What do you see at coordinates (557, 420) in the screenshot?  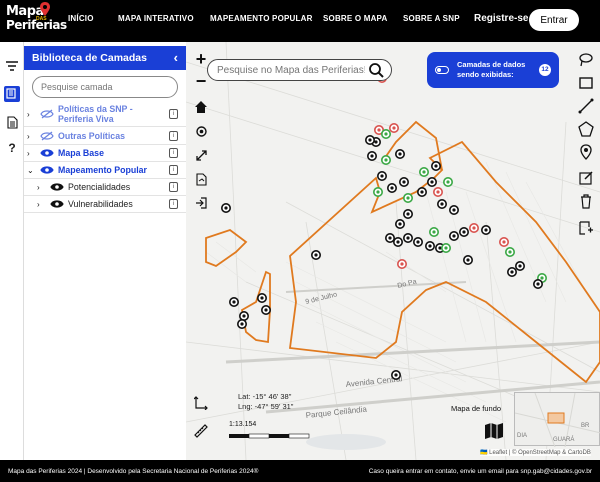 I see `minimap: DIA GUARÁ BR` at bounding box center [557, 420].